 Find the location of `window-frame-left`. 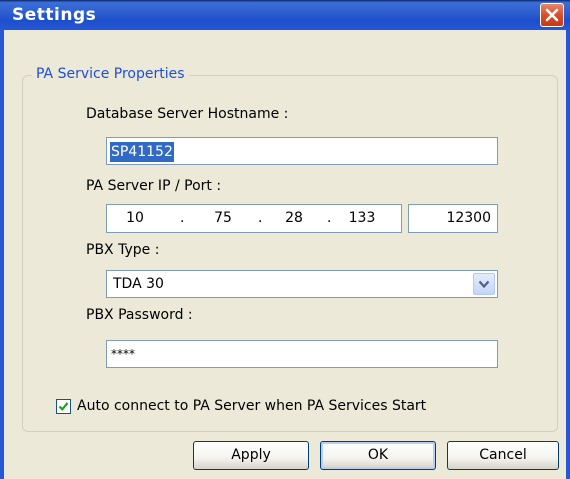

window-frame-left is located at coordinates (2, 254).